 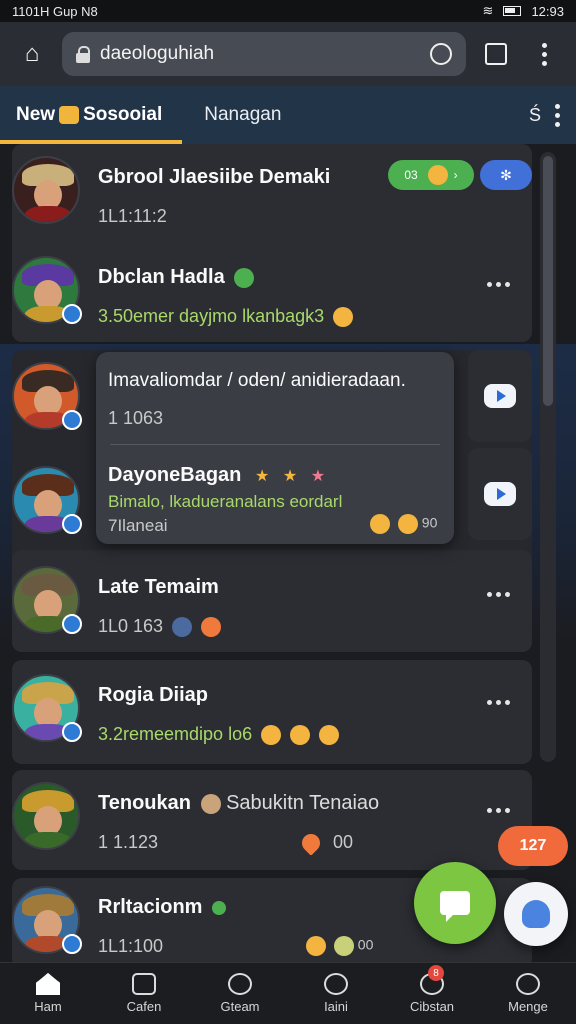 I want to click on nav-label: Ham, so click(x=48, y=1006).